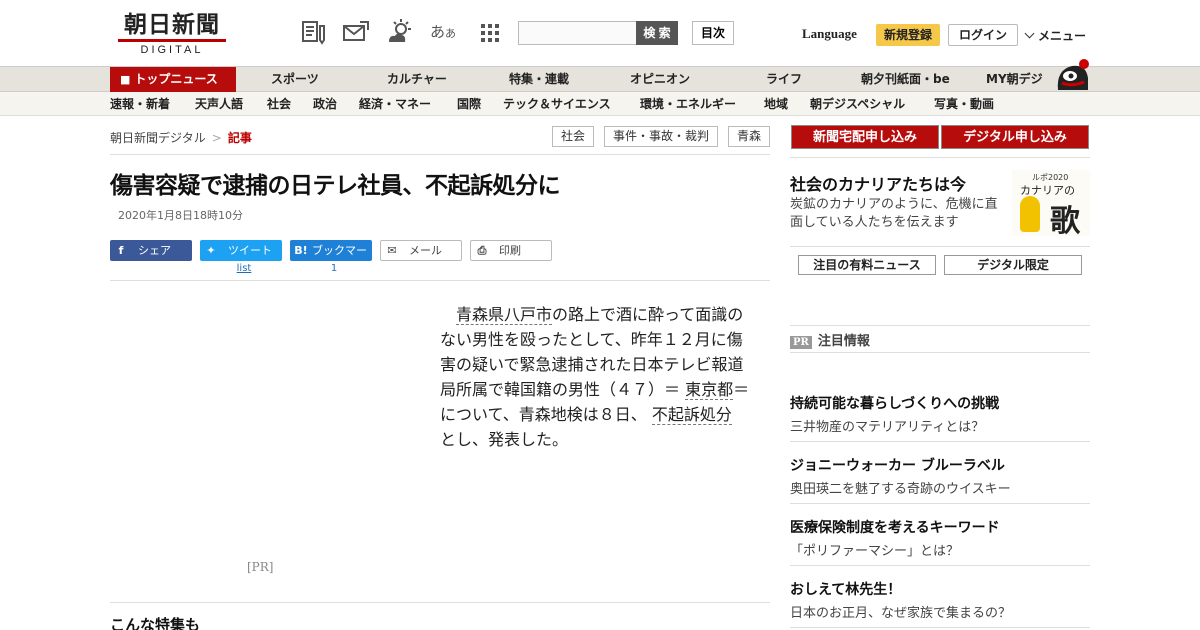 The image size is (1200, 630). Describe the element at coordinates (1065, 221) in the screenshot. I see `canary-img-big: 歌` at that location.